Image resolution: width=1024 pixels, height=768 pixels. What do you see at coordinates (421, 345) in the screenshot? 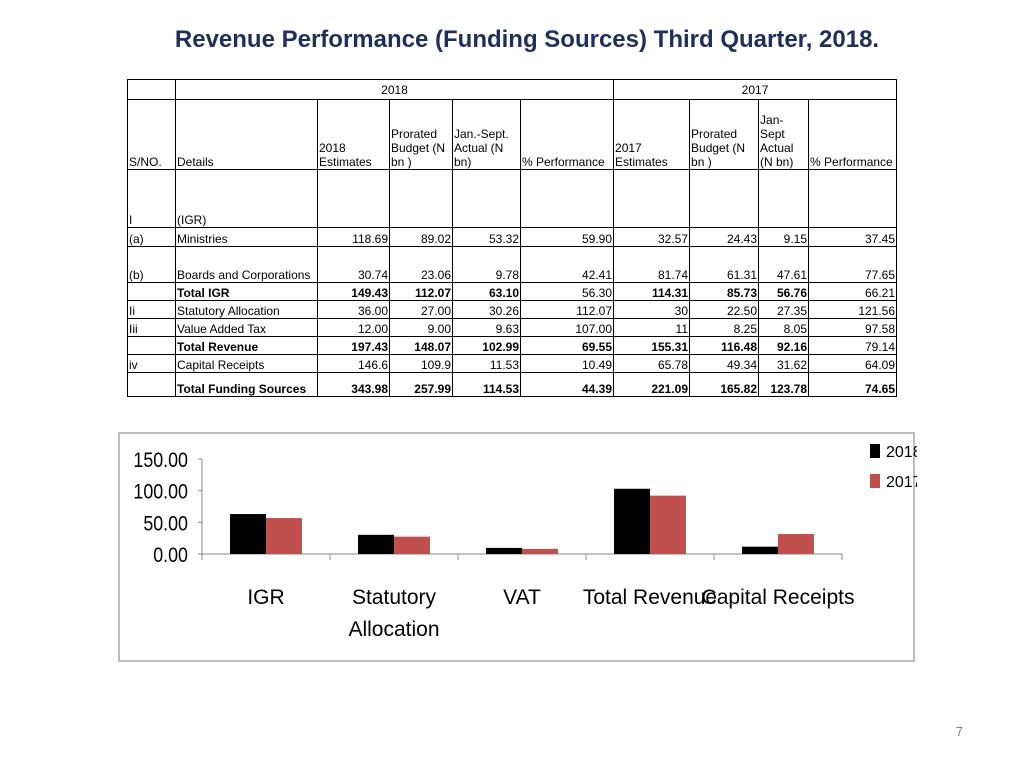
I see `row-value: 148.07` at bounding box center [421, 345].